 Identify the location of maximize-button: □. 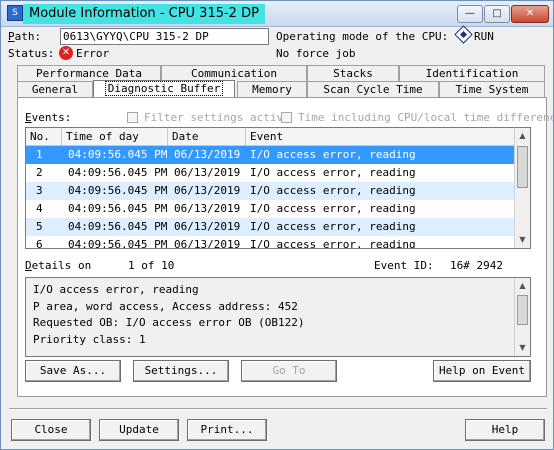
(497, 14).